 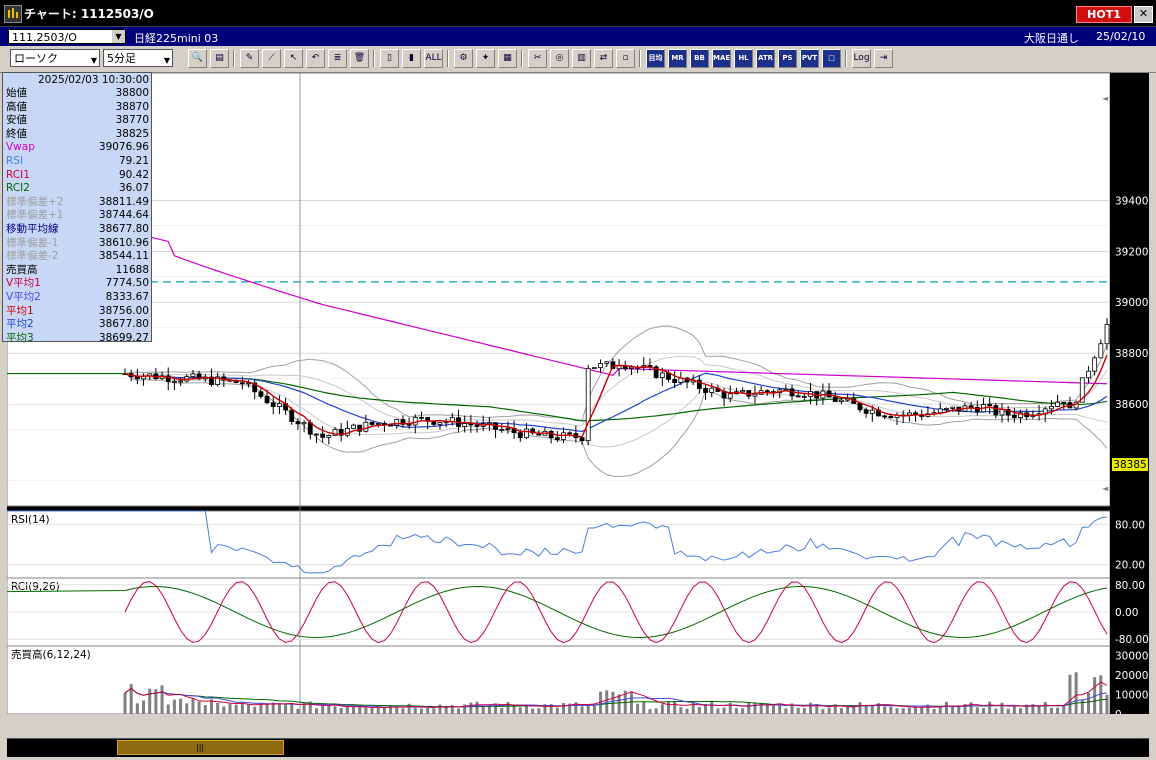 What do you see at coordinates (1131, 303) in the screenshot?
I see `price-tick-label: 39000` at bounding box center [1131, 303].